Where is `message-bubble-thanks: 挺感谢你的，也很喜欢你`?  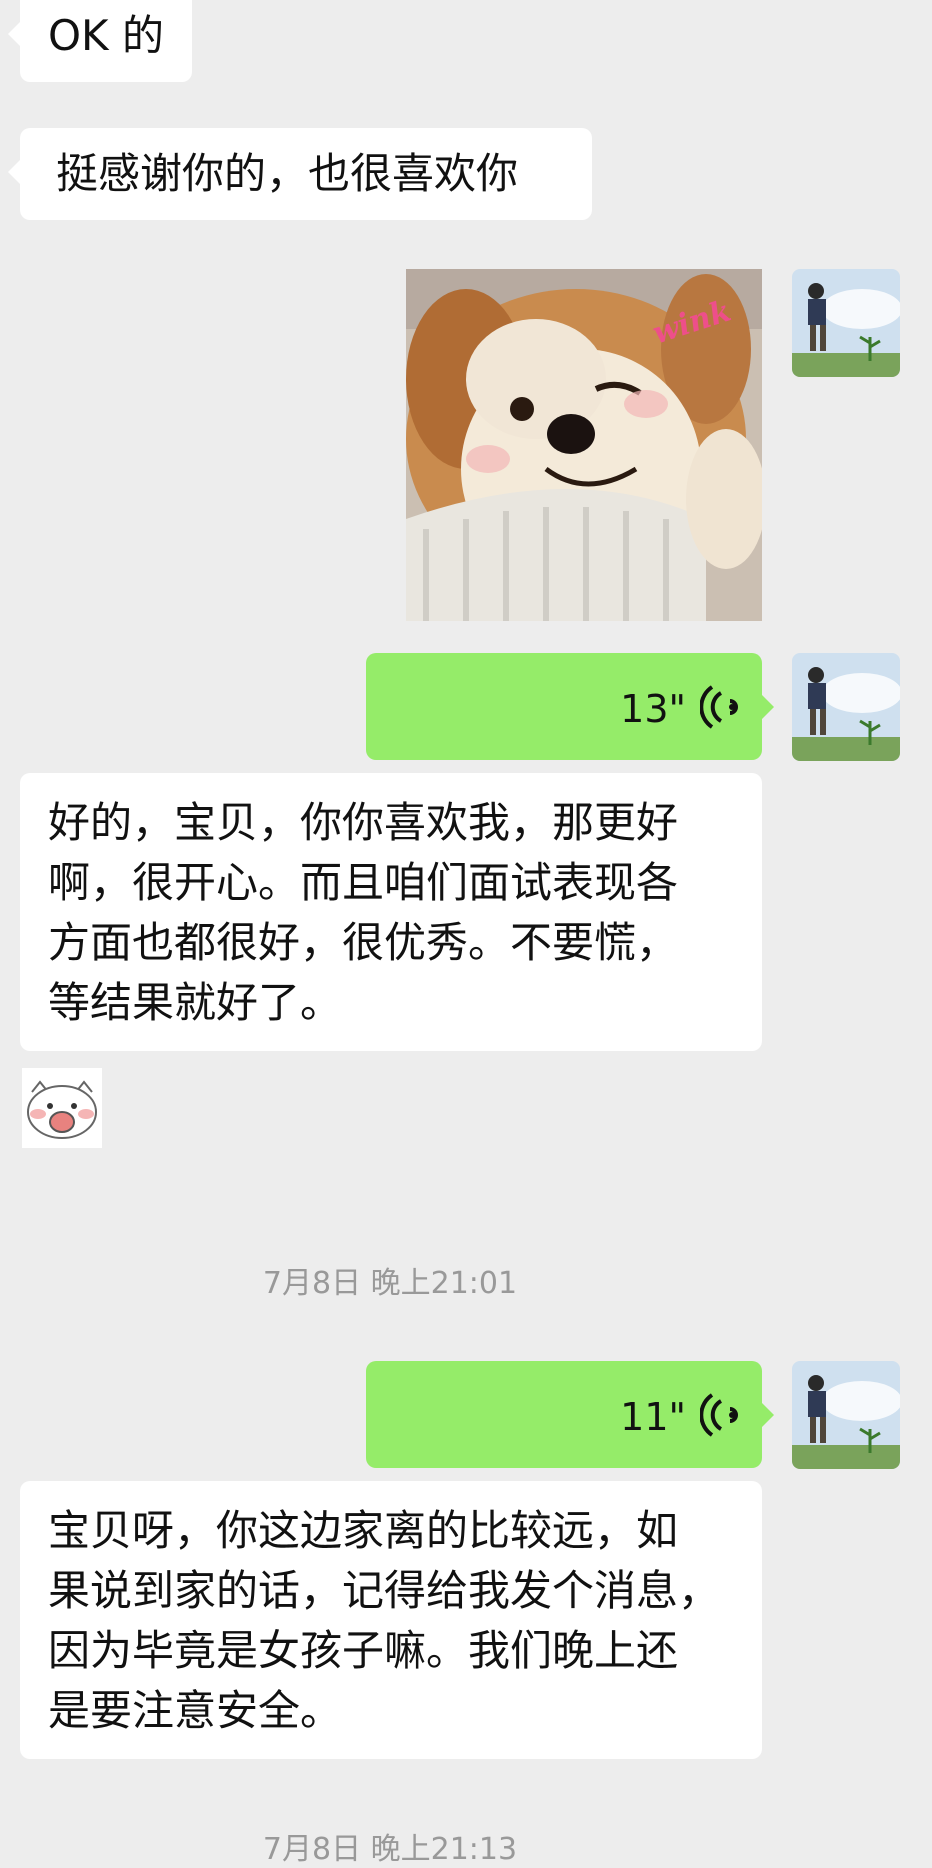
message-bubble-thanks: 挺感谢你的，也很喜欢你 is located at coordinates (300, 174).